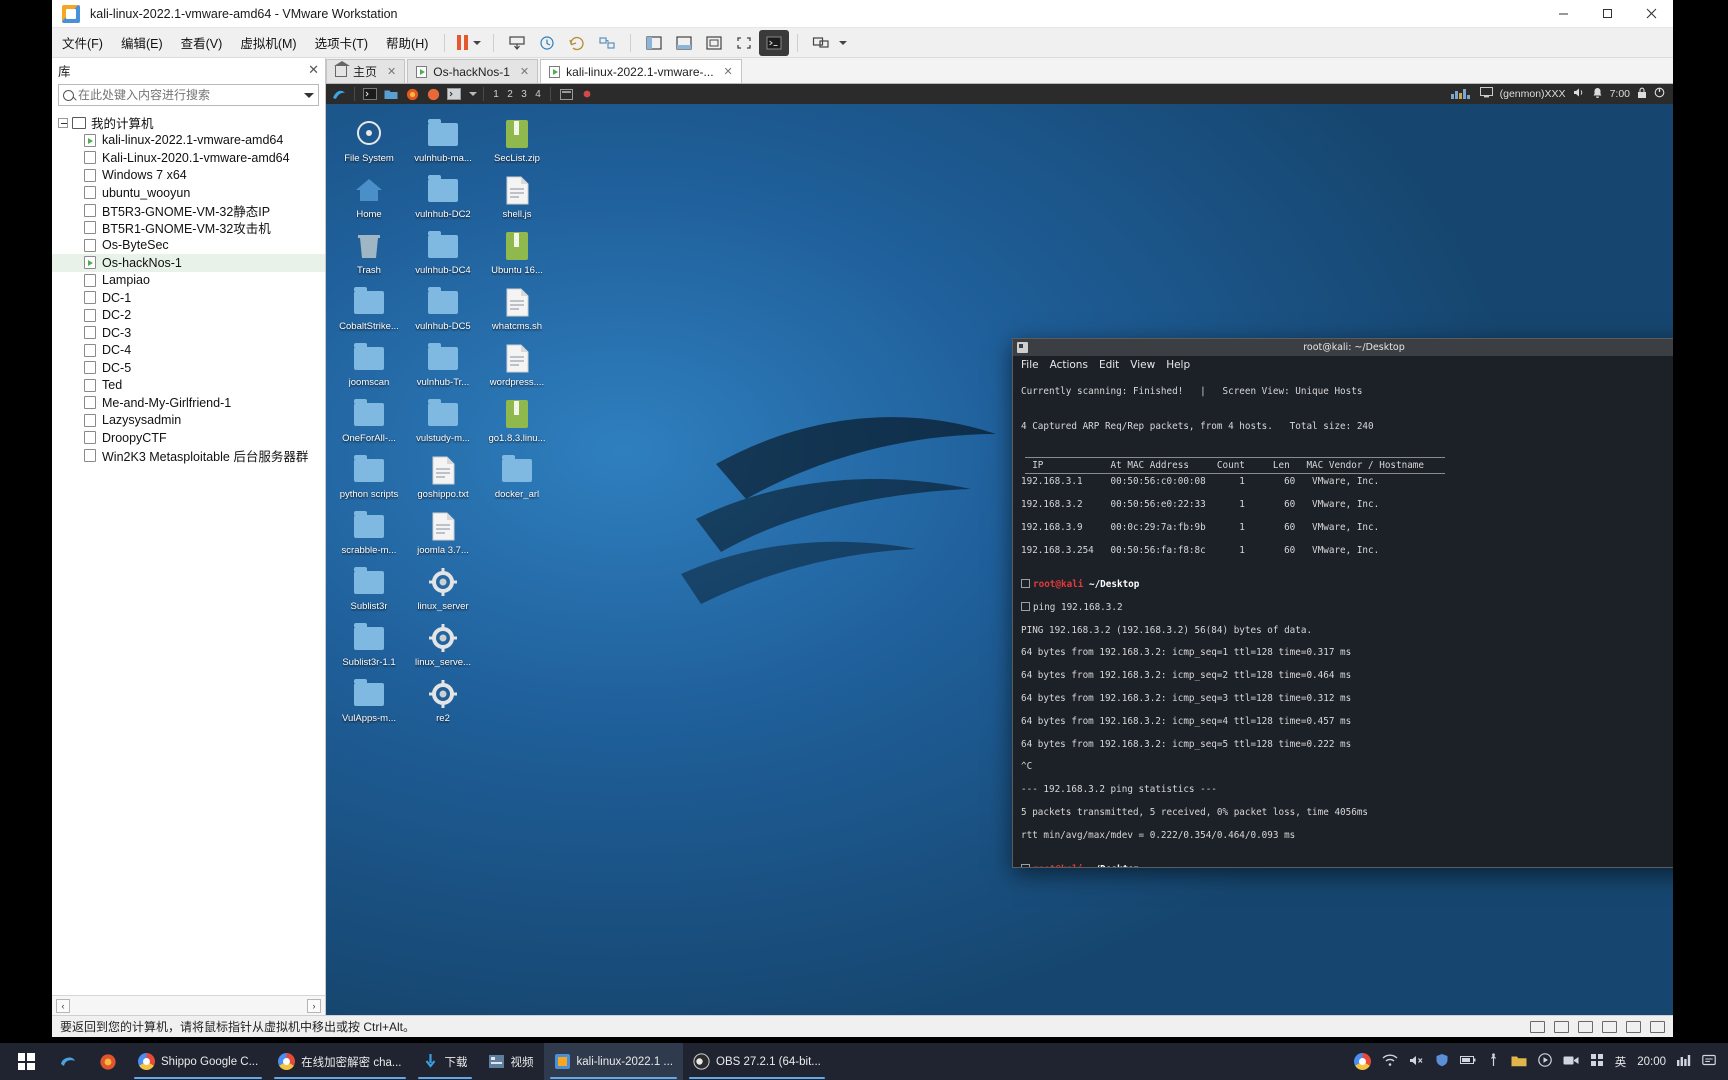 The image size is (1728, 1080). What do you see at coordinates (188, 246) in the screenshot?
I see `tree-item-vm: Os-ByteSec` at bounding box center [188, 246].